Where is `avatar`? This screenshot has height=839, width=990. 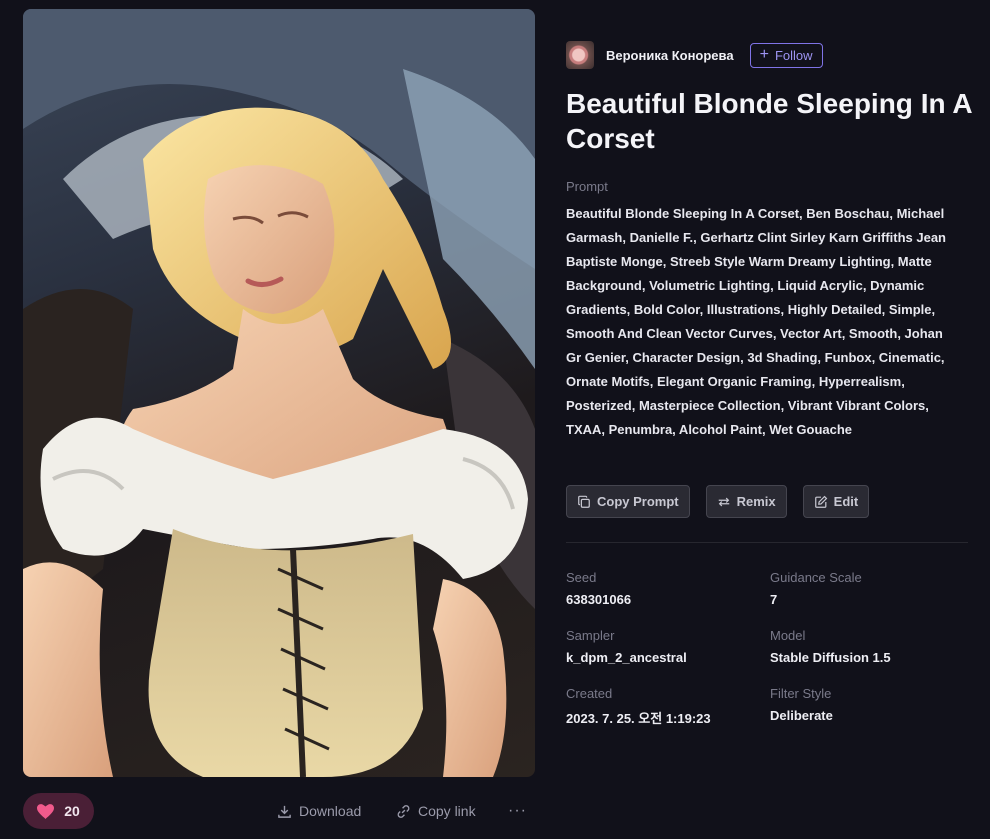
avatar is located at coordinates (580, 55).